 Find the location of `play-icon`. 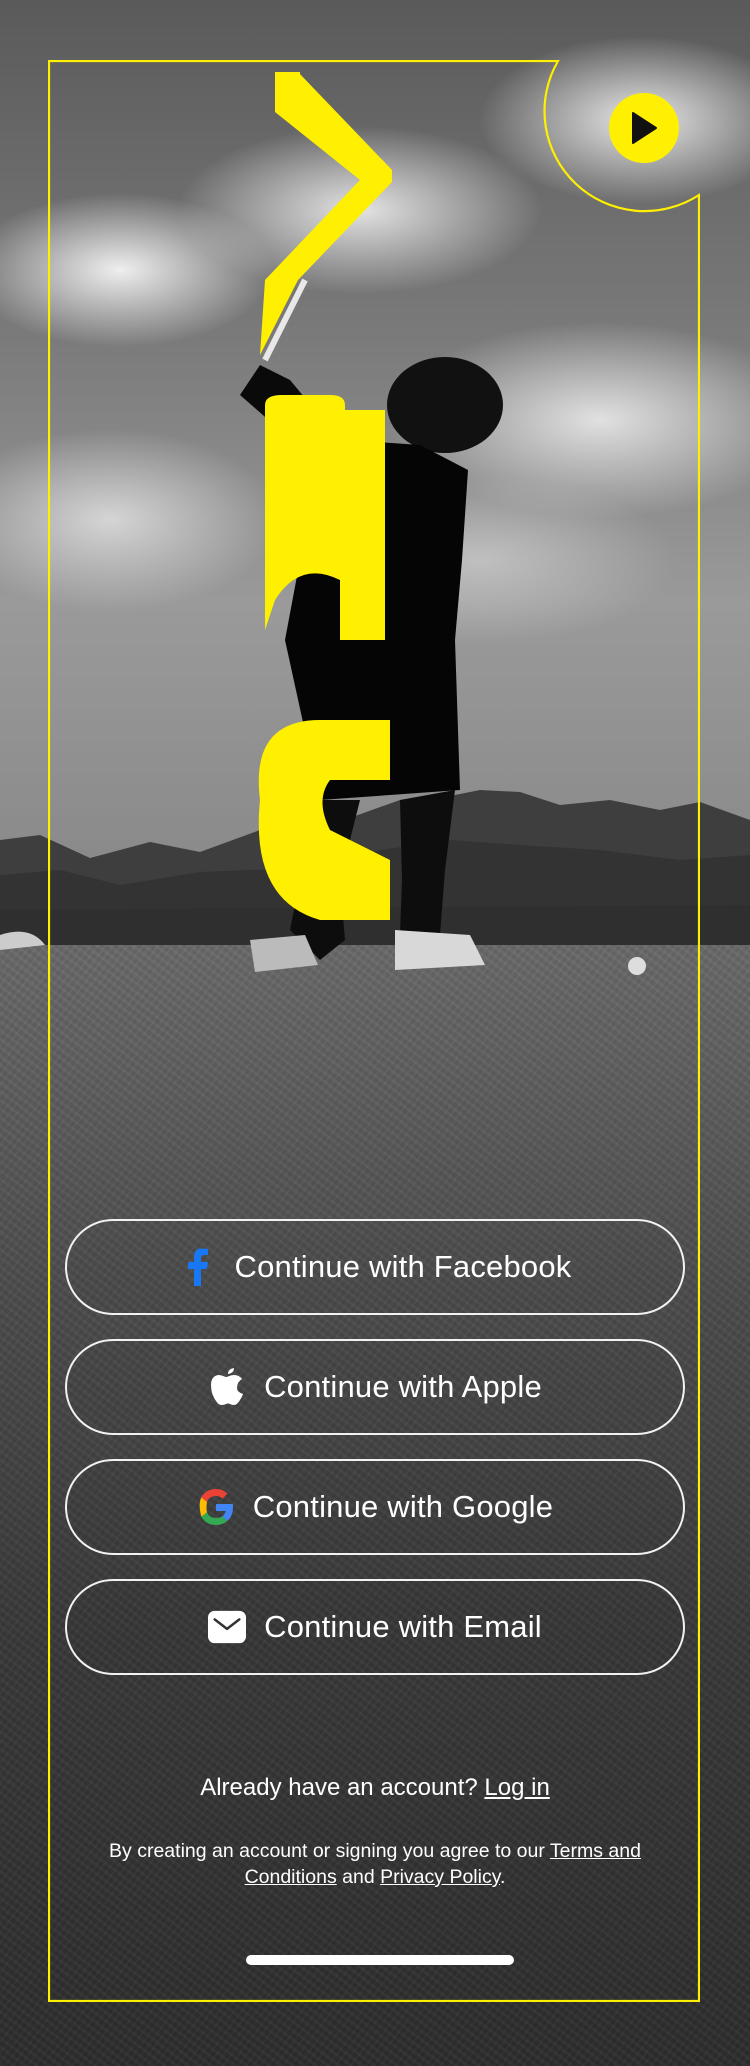

play-icon is located at coordinates (644, 128).